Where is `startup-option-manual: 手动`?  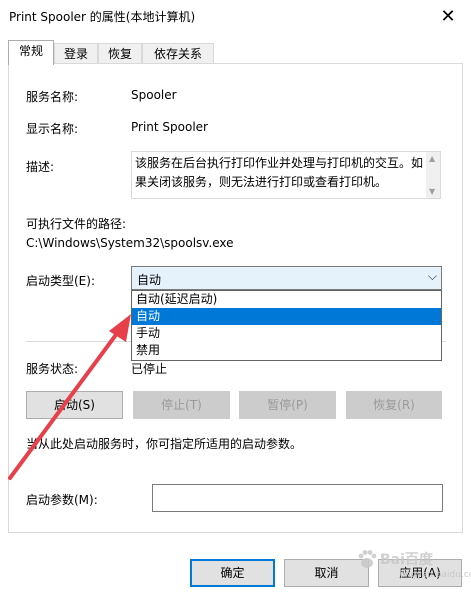
startup-option-manual: 手动 is located at coordinates (286, 333).